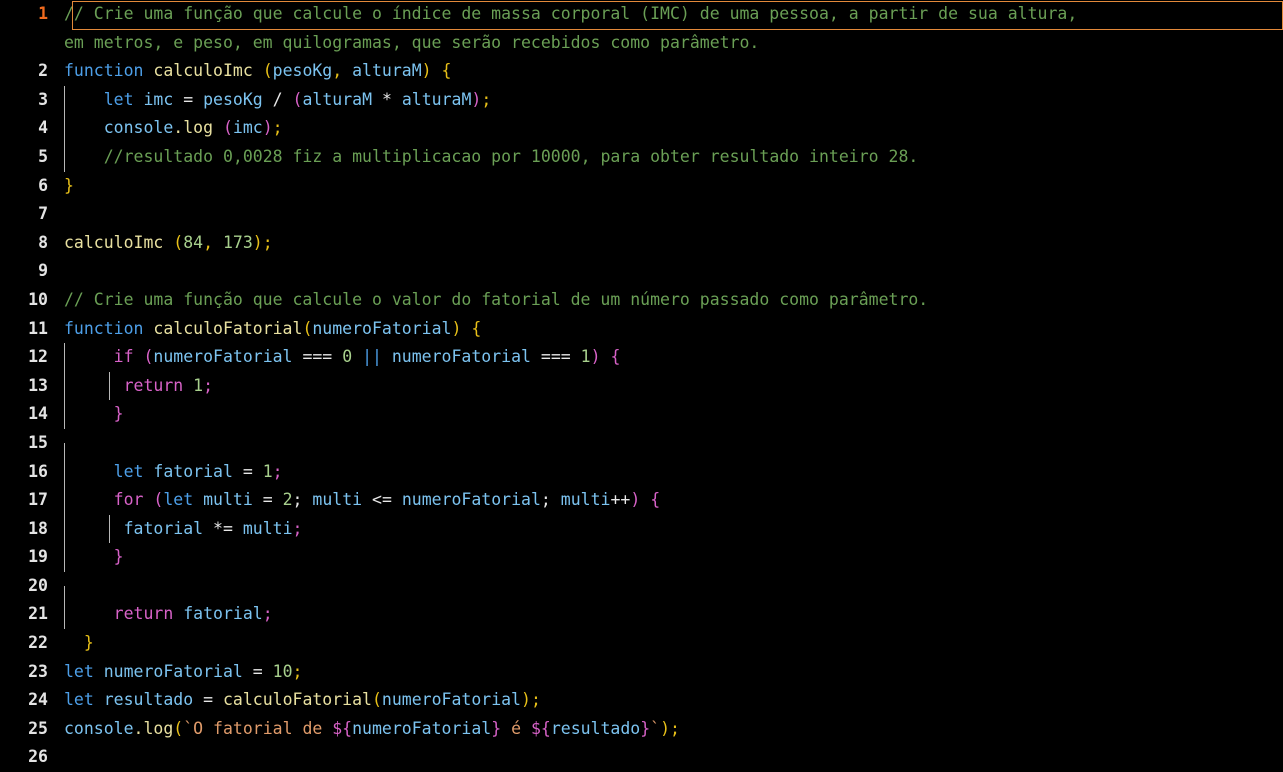 This screenshot has height=772, width=1283. Describe the element at coordinates (641, 214) in the screenshot. I see `editor-line: 7` at that location.